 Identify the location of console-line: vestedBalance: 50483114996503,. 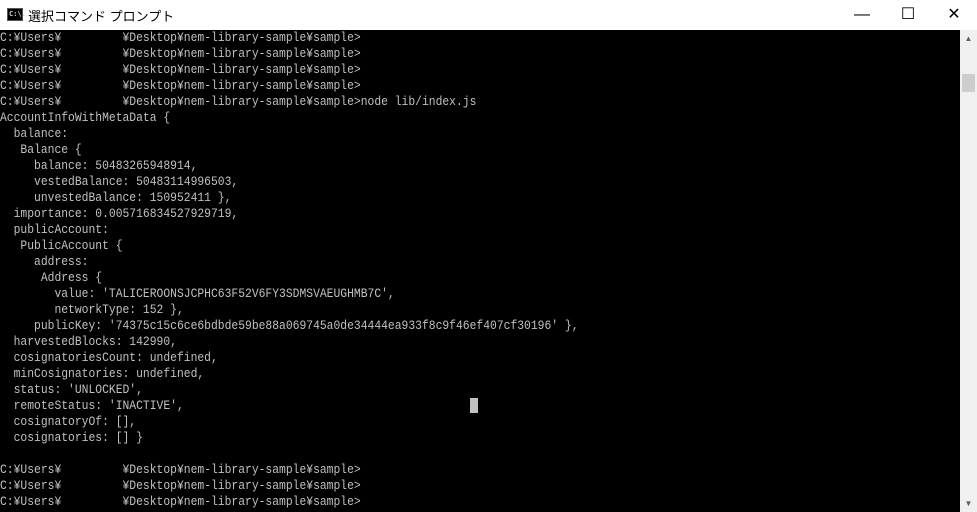
(119, 181).